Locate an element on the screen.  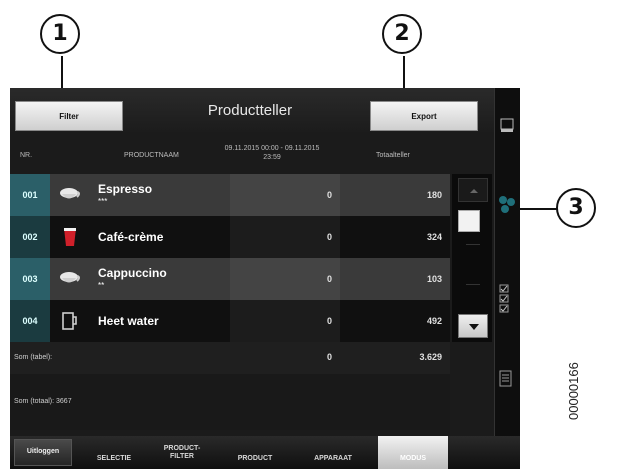
page-title: Productteller is located at coordinates (250, 110).